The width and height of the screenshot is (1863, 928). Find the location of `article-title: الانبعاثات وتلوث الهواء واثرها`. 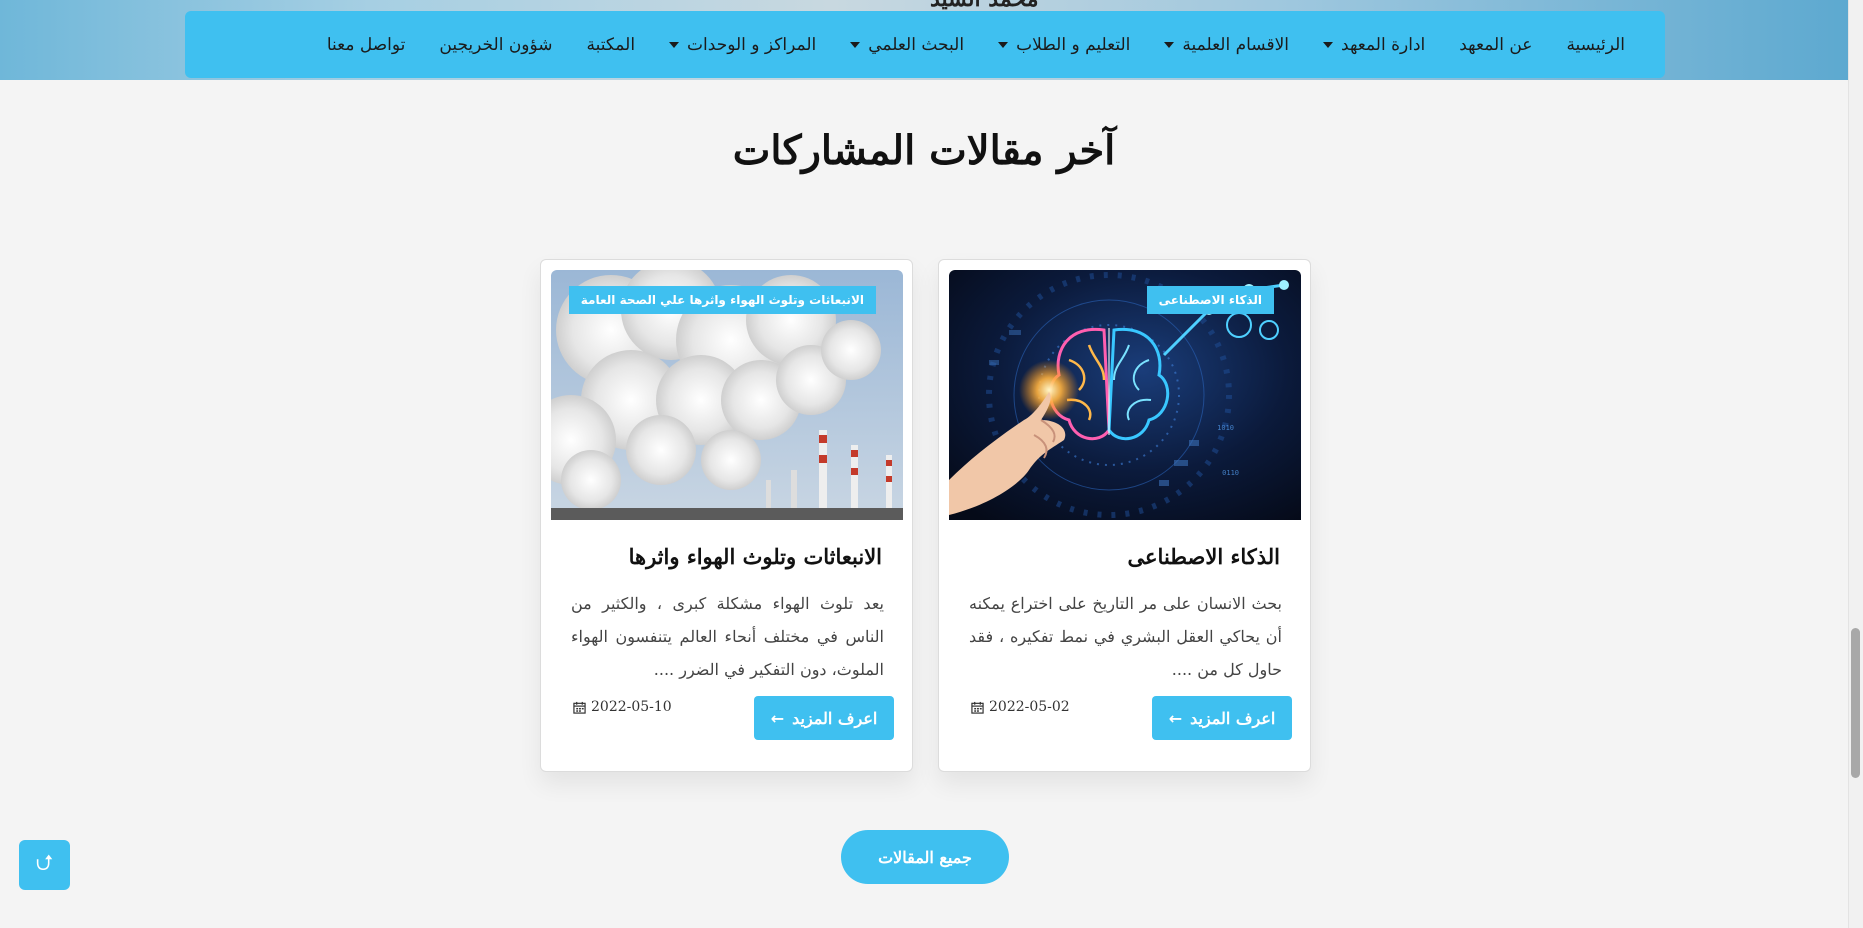

article-title: الانبعاثات وتلوث الهواء واثرها is located at coordinates (721, 556).